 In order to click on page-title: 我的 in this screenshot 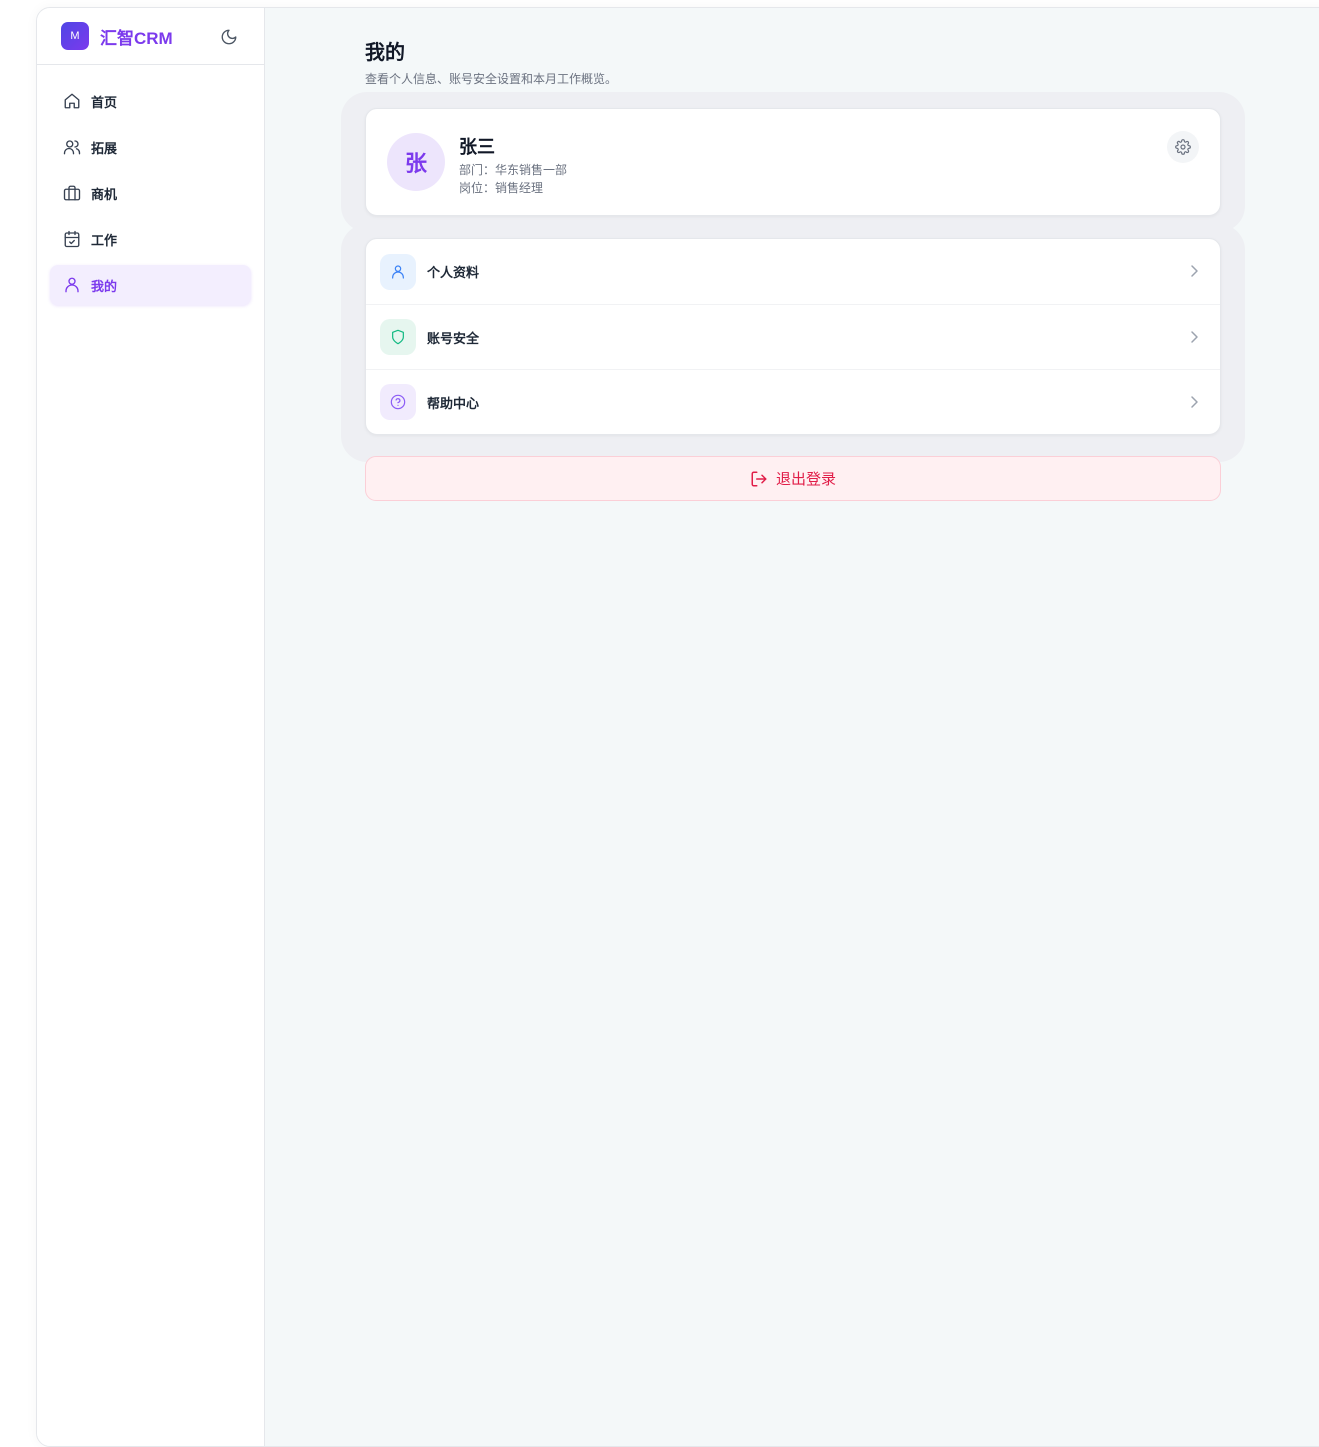, I will do `click(385, 53)`.